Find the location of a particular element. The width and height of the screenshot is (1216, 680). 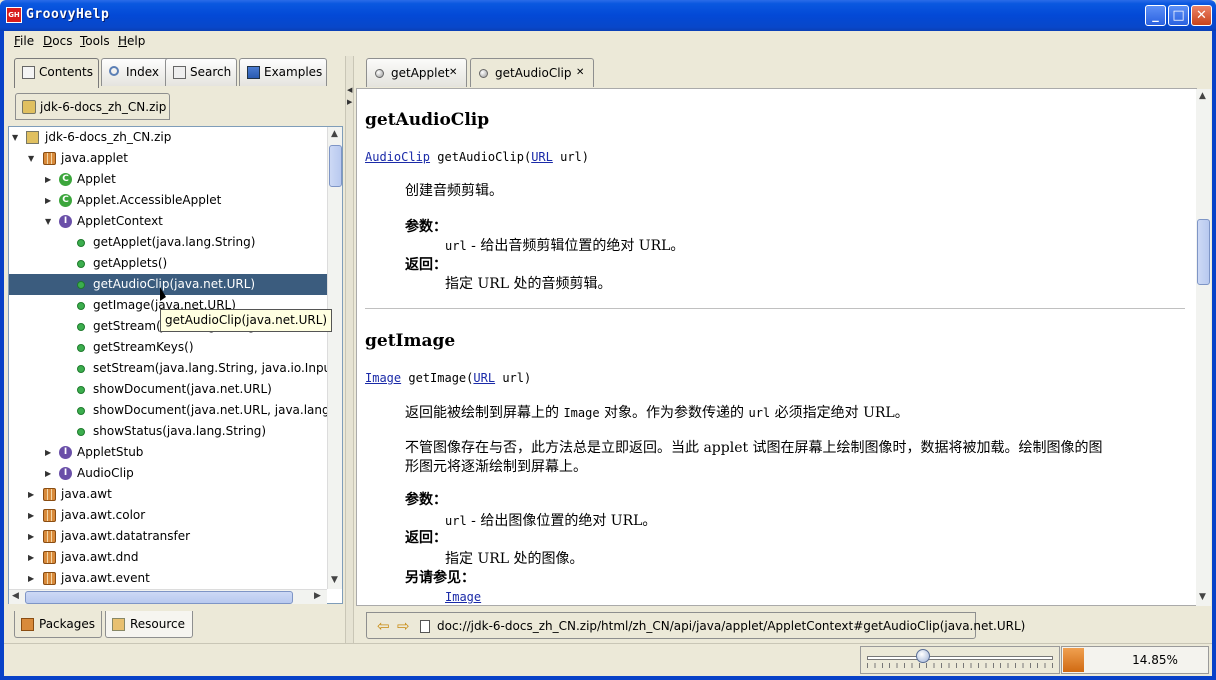

tree-node-accessible-applet: ▶ C Applet.AccessibleApplet is located at coordinates (168, 200).